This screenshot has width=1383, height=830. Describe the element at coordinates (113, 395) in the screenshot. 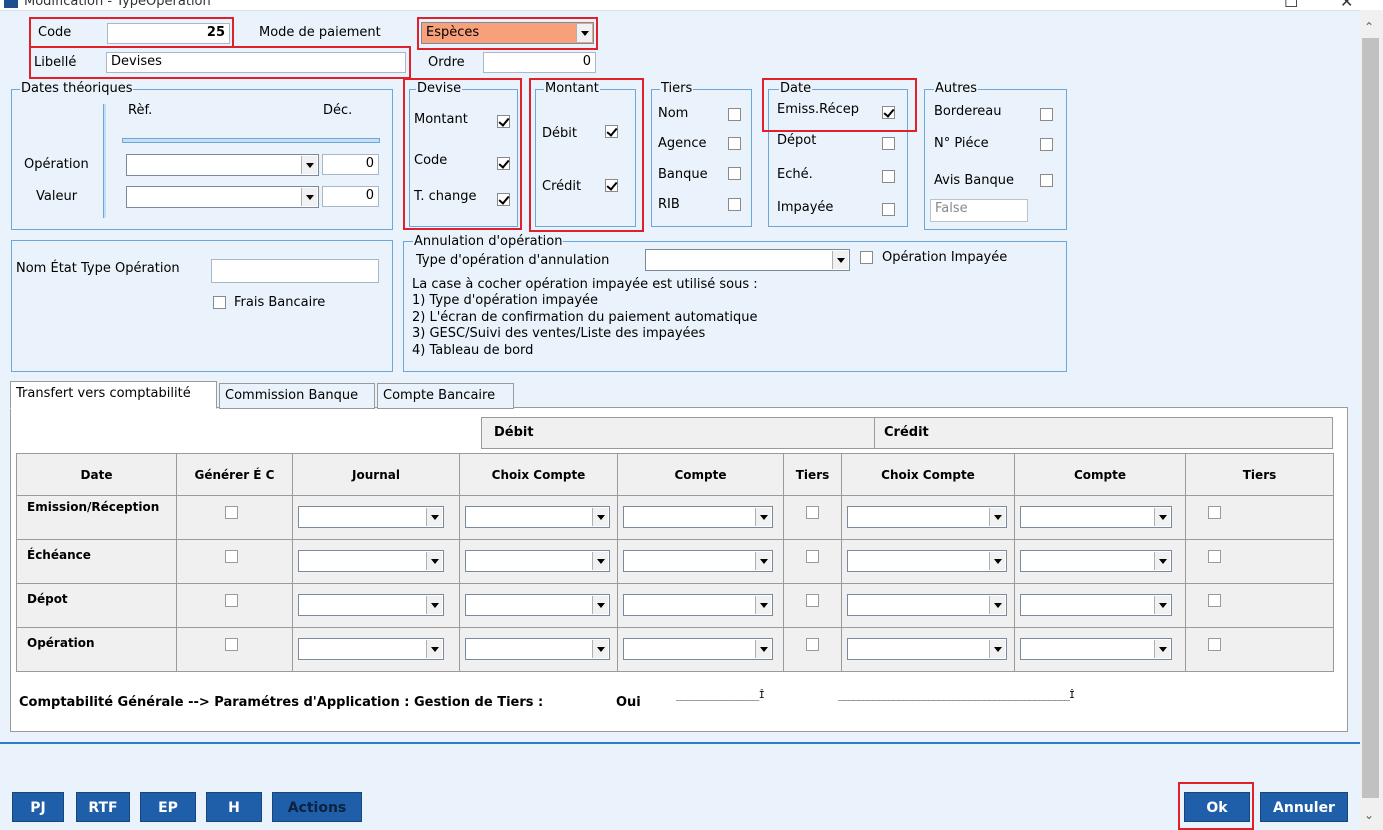

I see `tab-transfert-comptabilite: Transfert vers comptabilité` at that location.